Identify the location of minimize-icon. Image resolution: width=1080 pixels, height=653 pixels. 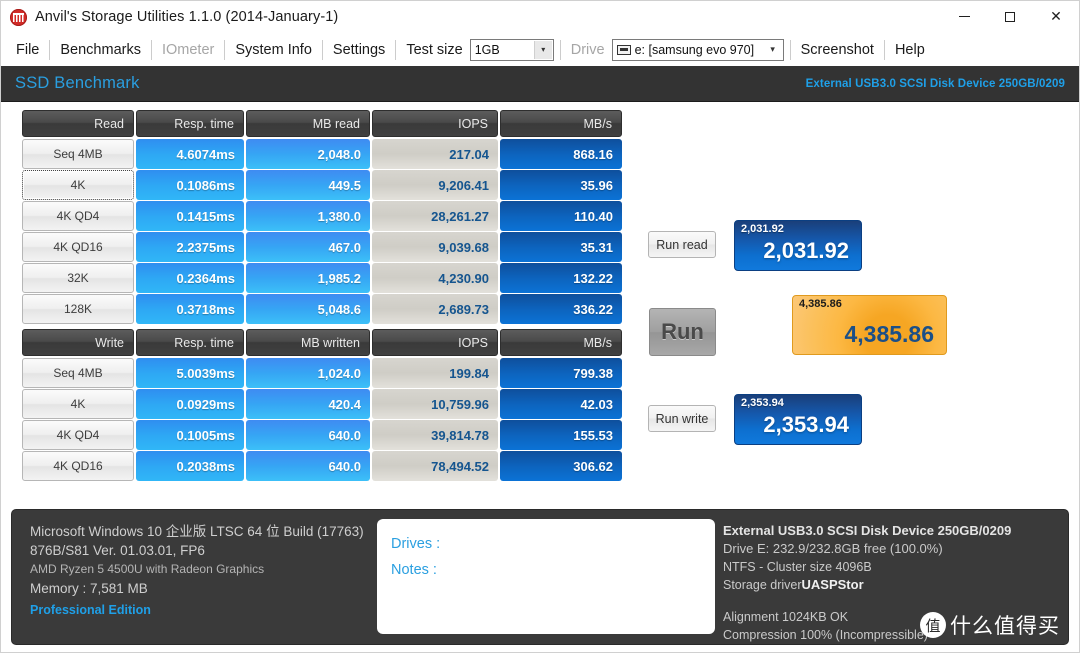
(964, 16).